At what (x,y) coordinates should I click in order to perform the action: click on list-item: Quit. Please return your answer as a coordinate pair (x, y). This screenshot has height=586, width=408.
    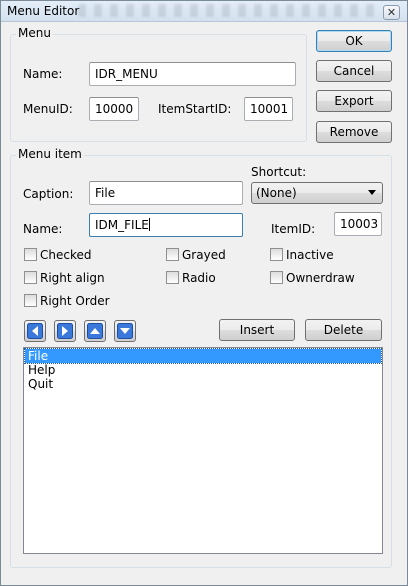
    Looking at the image, I should click on (203, 384).